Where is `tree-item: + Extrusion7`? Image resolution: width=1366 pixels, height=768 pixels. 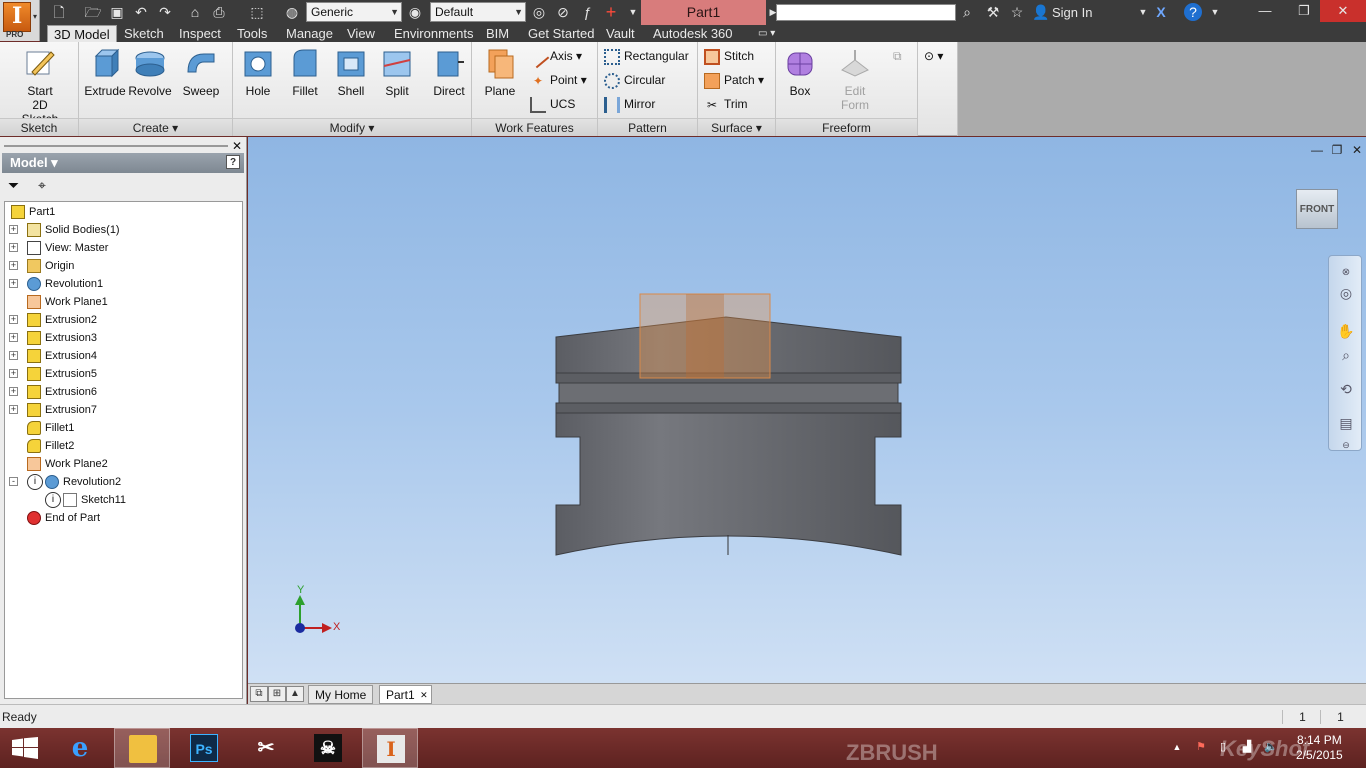
tree-item: + Extrusion7 is located at coordinates (123, 410).